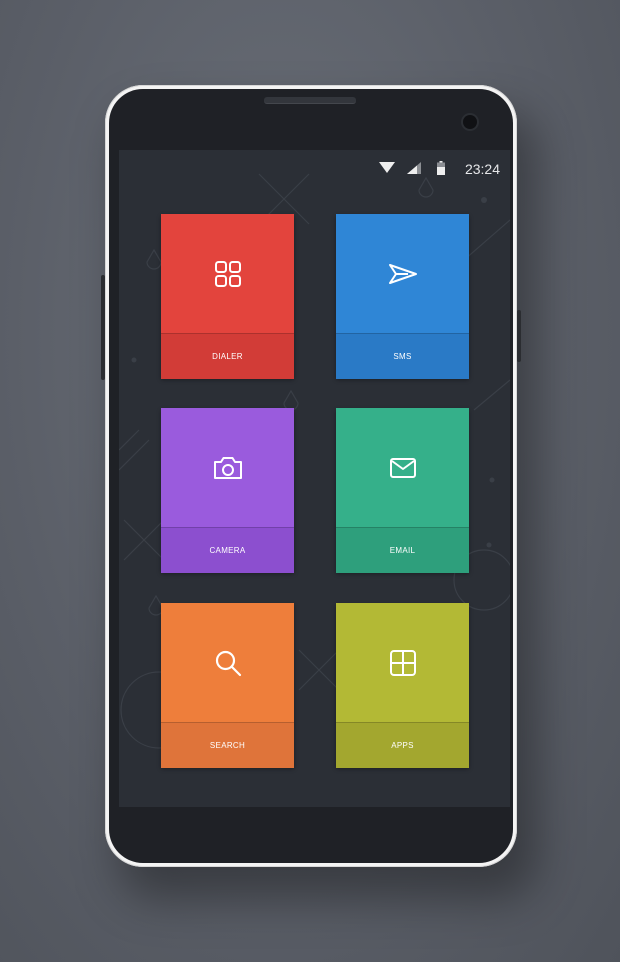 The image size is (620, 962). I want to click on apps-icon, so click(402, 662).